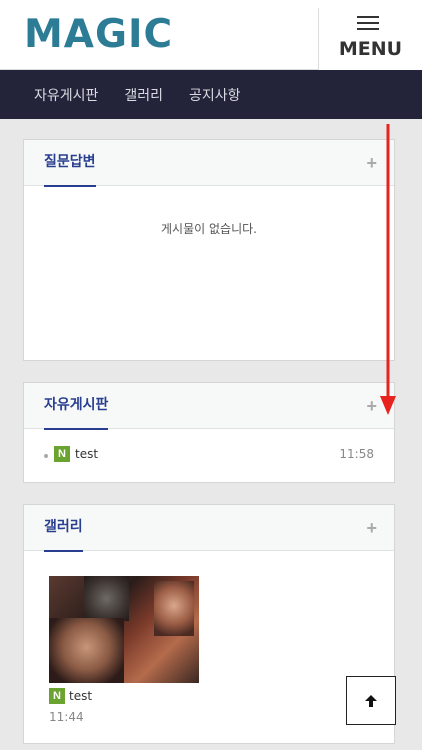 The width and height of the screenshot is (422, 750). Describe the element at coordinates (356, 454) in the screenshot. I see `post-time: 11:58` at that location.